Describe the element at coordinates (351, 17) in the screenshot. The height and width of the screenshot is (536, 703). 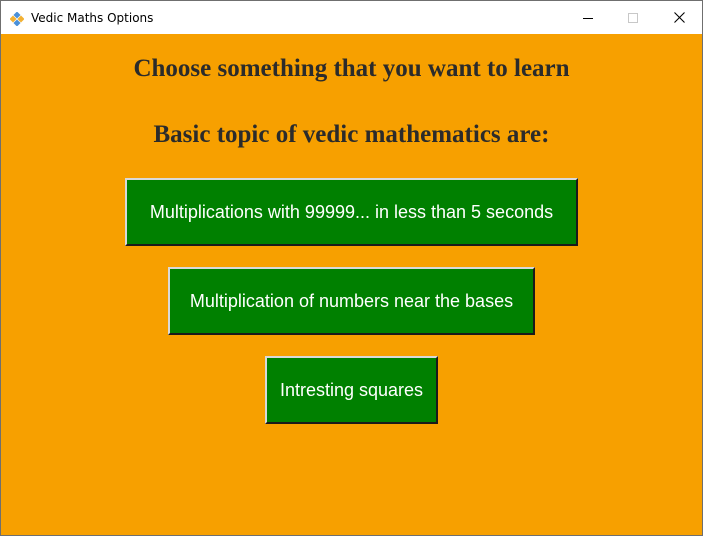
I see `title-bar: Vedic Maths Options` at that location.